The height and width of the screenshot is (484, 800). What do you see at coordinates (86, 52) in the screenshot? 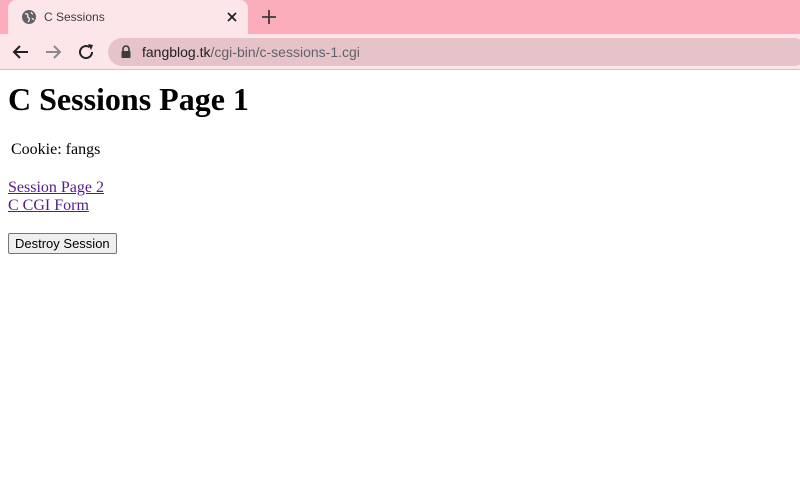
I see `reload-icon` at bounding box center [86, 52].